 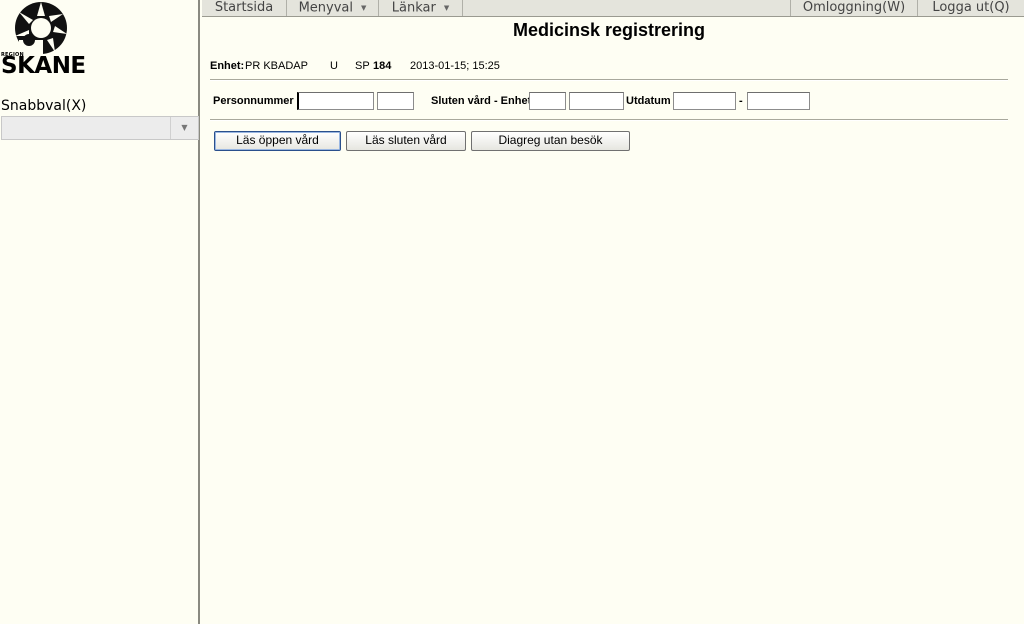 What do you see at coordinates (481, 101) in the screenshot?
I see `sluten-vard-enhet-label: Sluten vård - Enhet` at bounding box center [481, 101].